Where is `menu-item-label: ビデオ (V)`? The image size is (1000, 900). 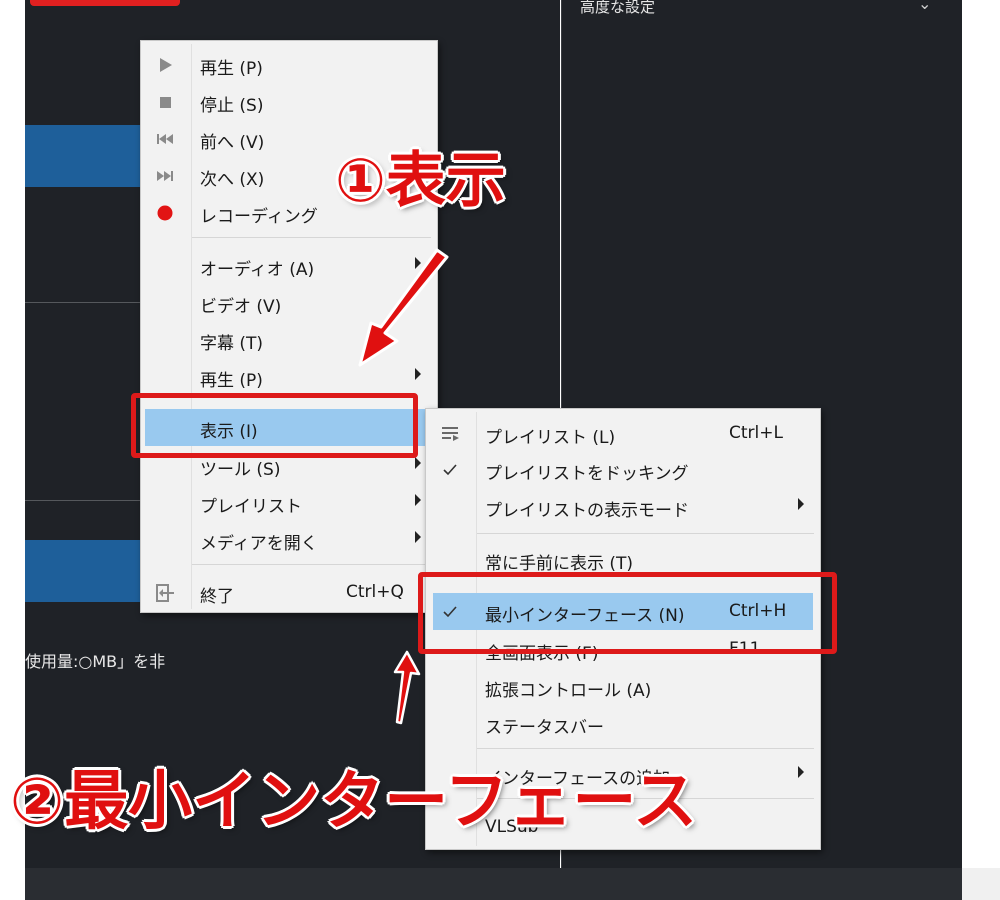 menu-item-label: ビデオ (V) is located at coordinates (241, 307).